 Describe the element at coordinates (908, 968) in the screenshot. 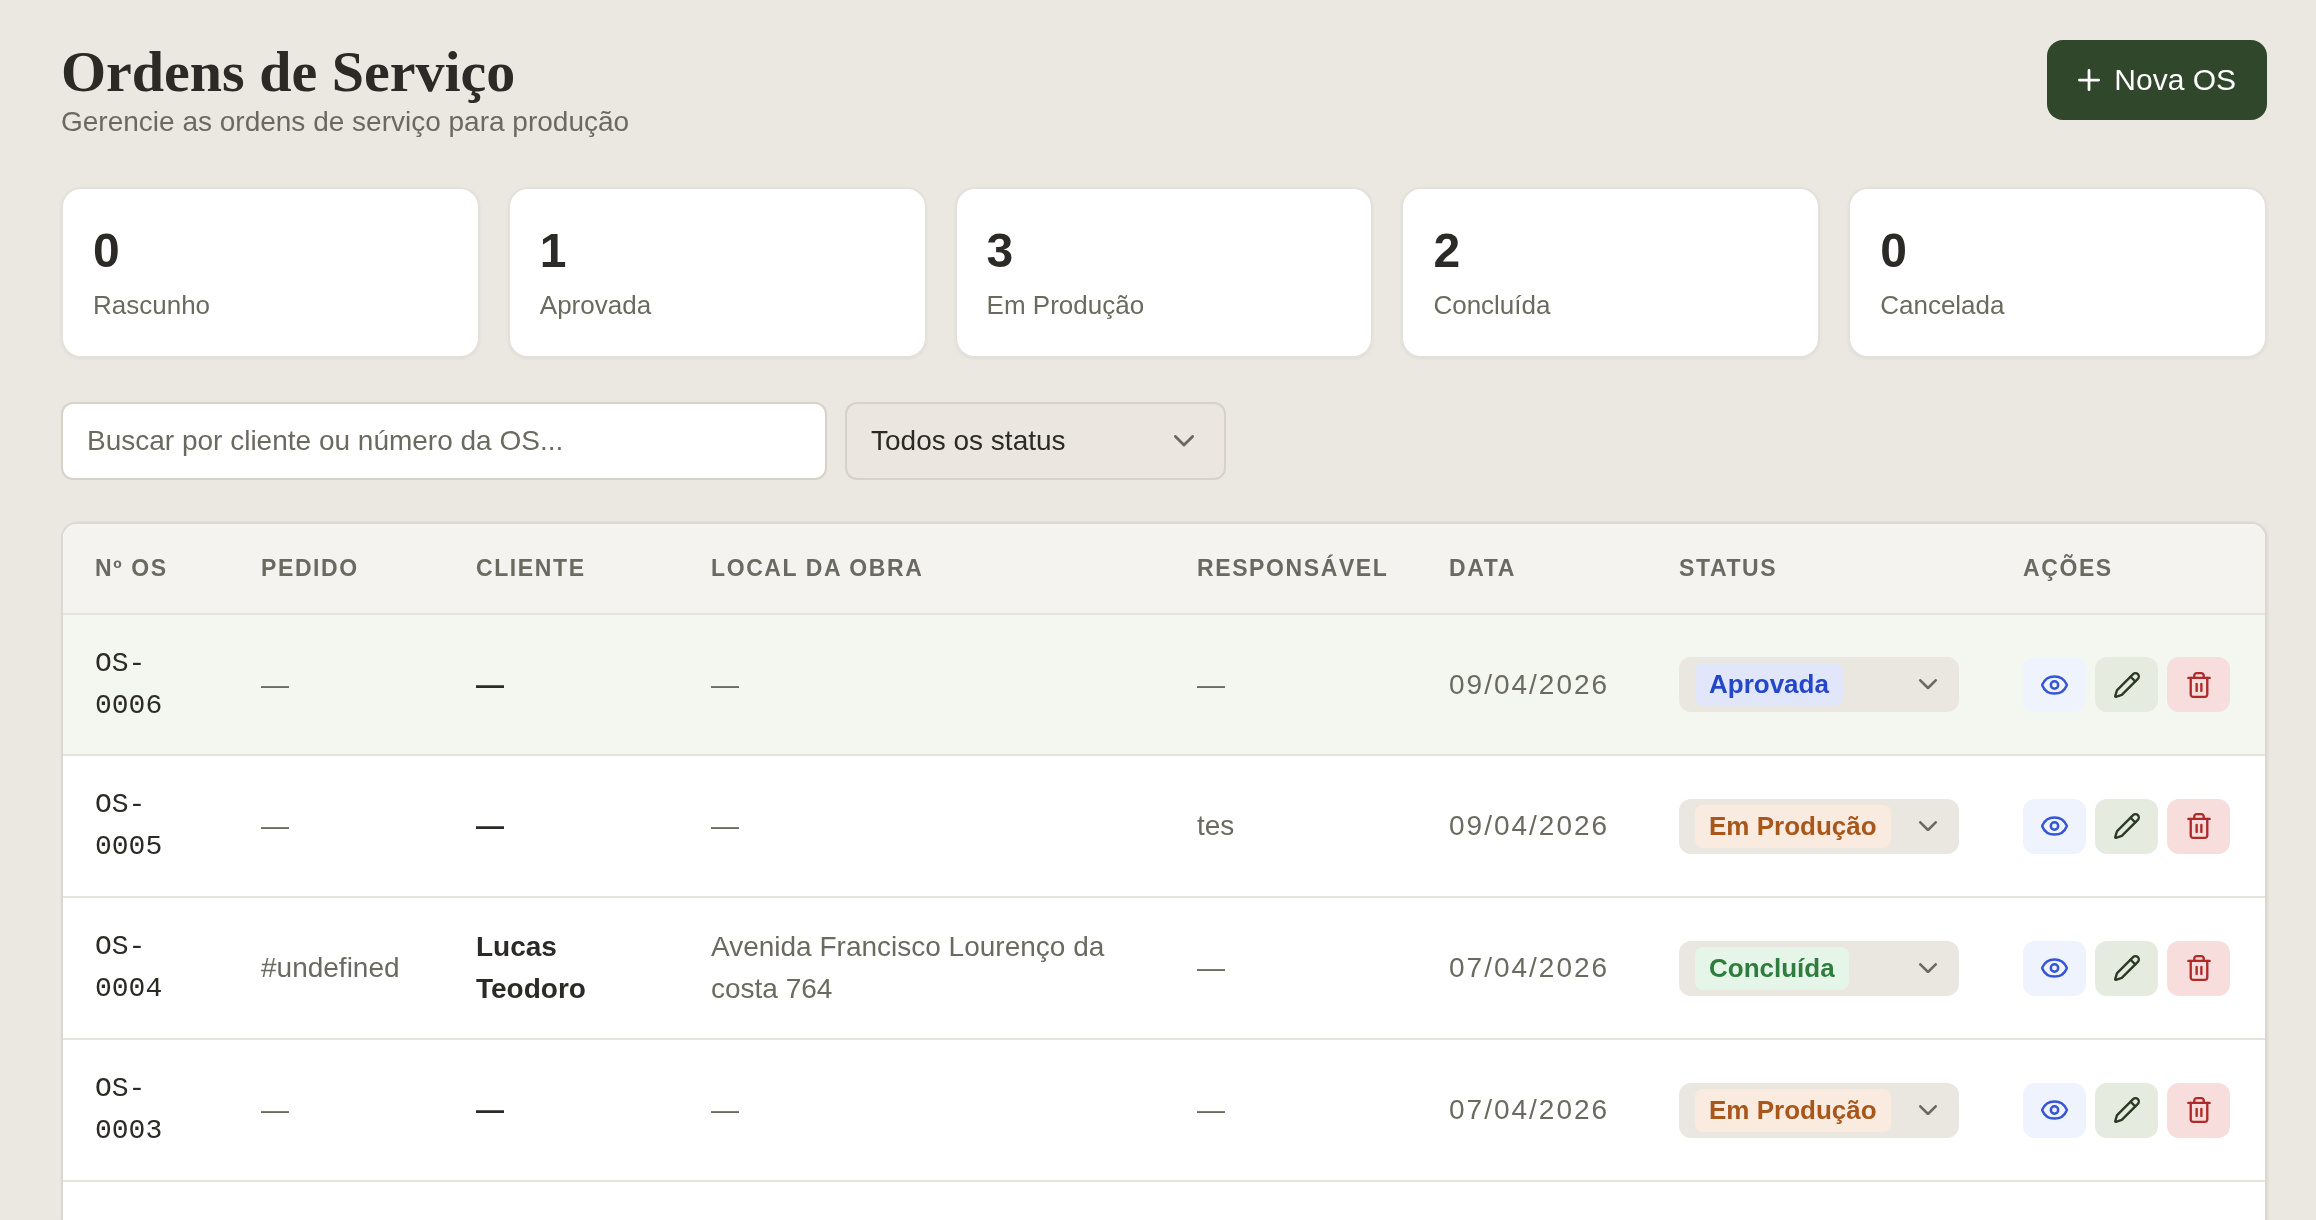

I see `site-address: Avenida Francisco Lourenço da costa 764` at that location.